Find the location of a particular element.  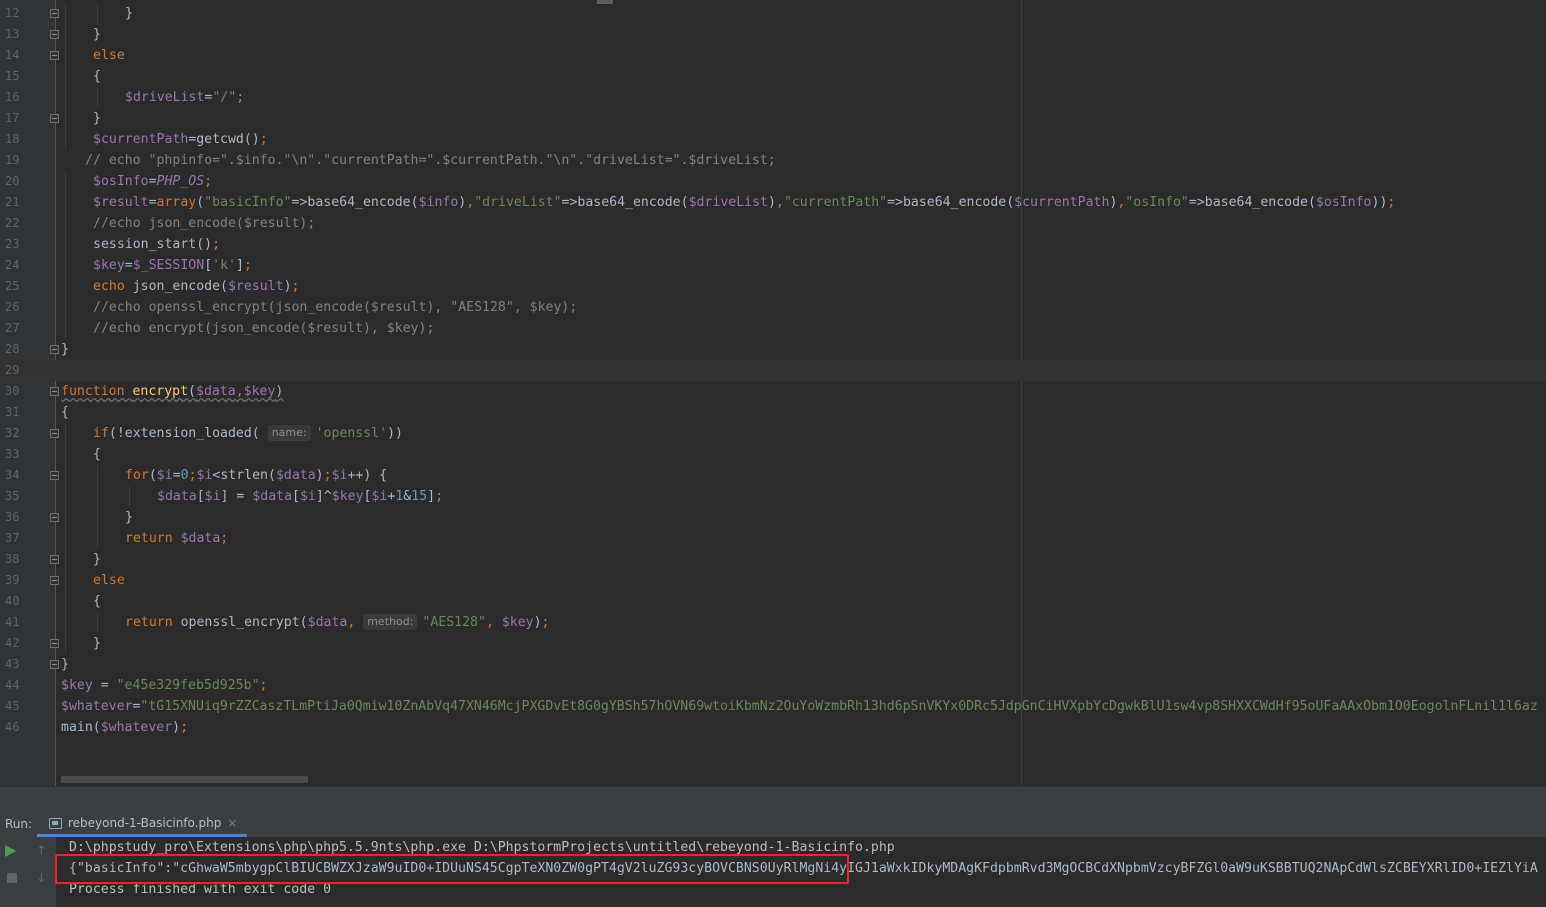

code-line: 33 { is located at coordinates (773, 454).